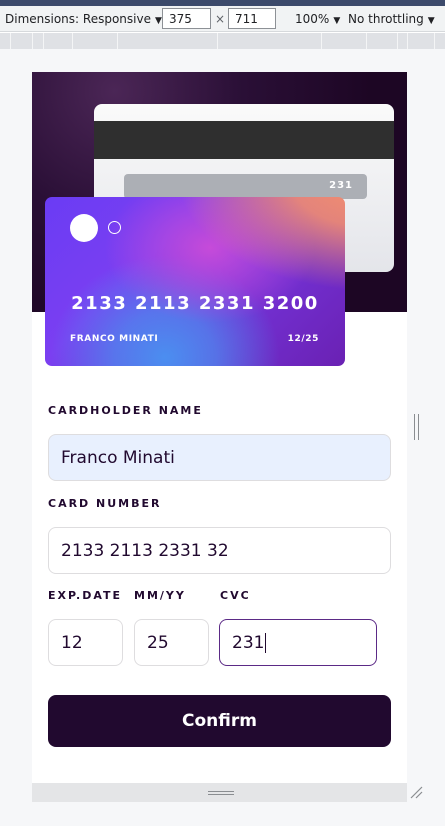 This screenshot has height=826, width=445. Describe the element at coordinates (219, 457) in the screenshot. I see `cardholder-name-input: Franco Minati` at that location.